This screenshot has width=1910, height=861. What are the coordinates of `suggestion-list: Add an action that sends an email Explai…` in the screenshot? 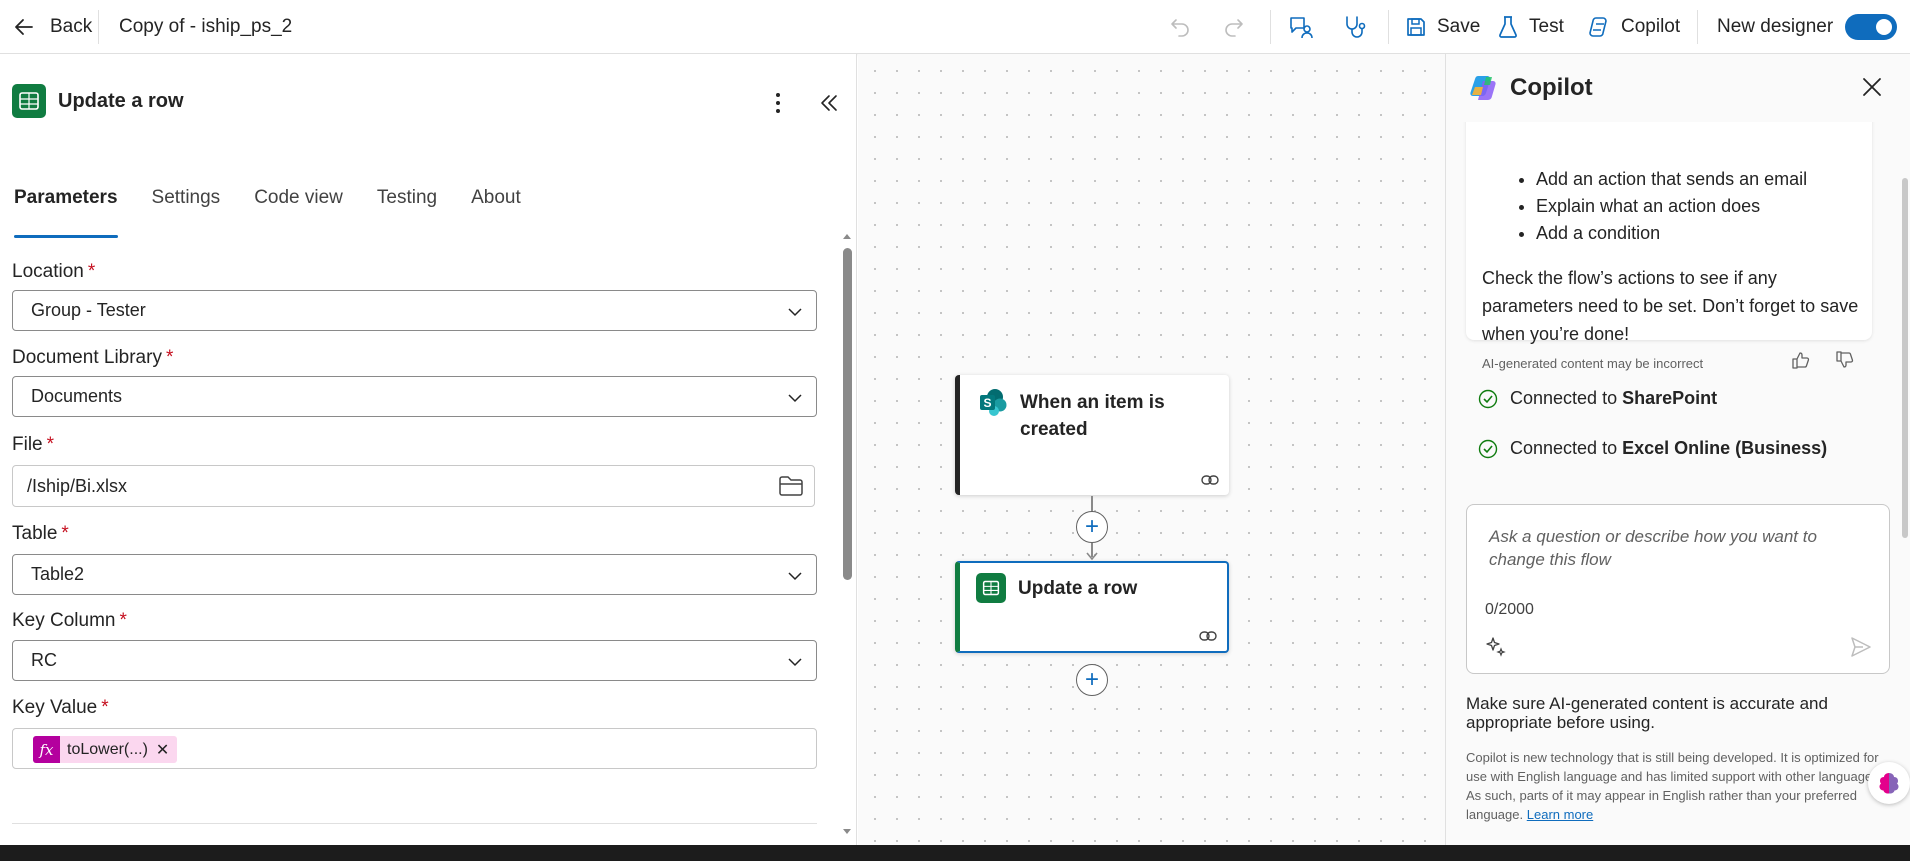 It's located at (1671, 206).